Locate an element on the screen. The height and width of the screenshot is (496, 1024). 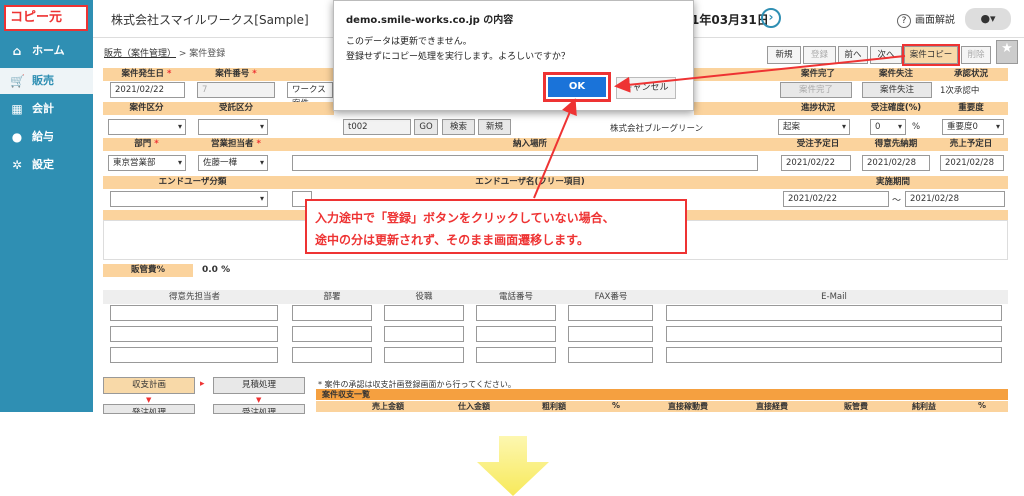
next-step-down-arrow-icon is located at coordinates (513, 466).